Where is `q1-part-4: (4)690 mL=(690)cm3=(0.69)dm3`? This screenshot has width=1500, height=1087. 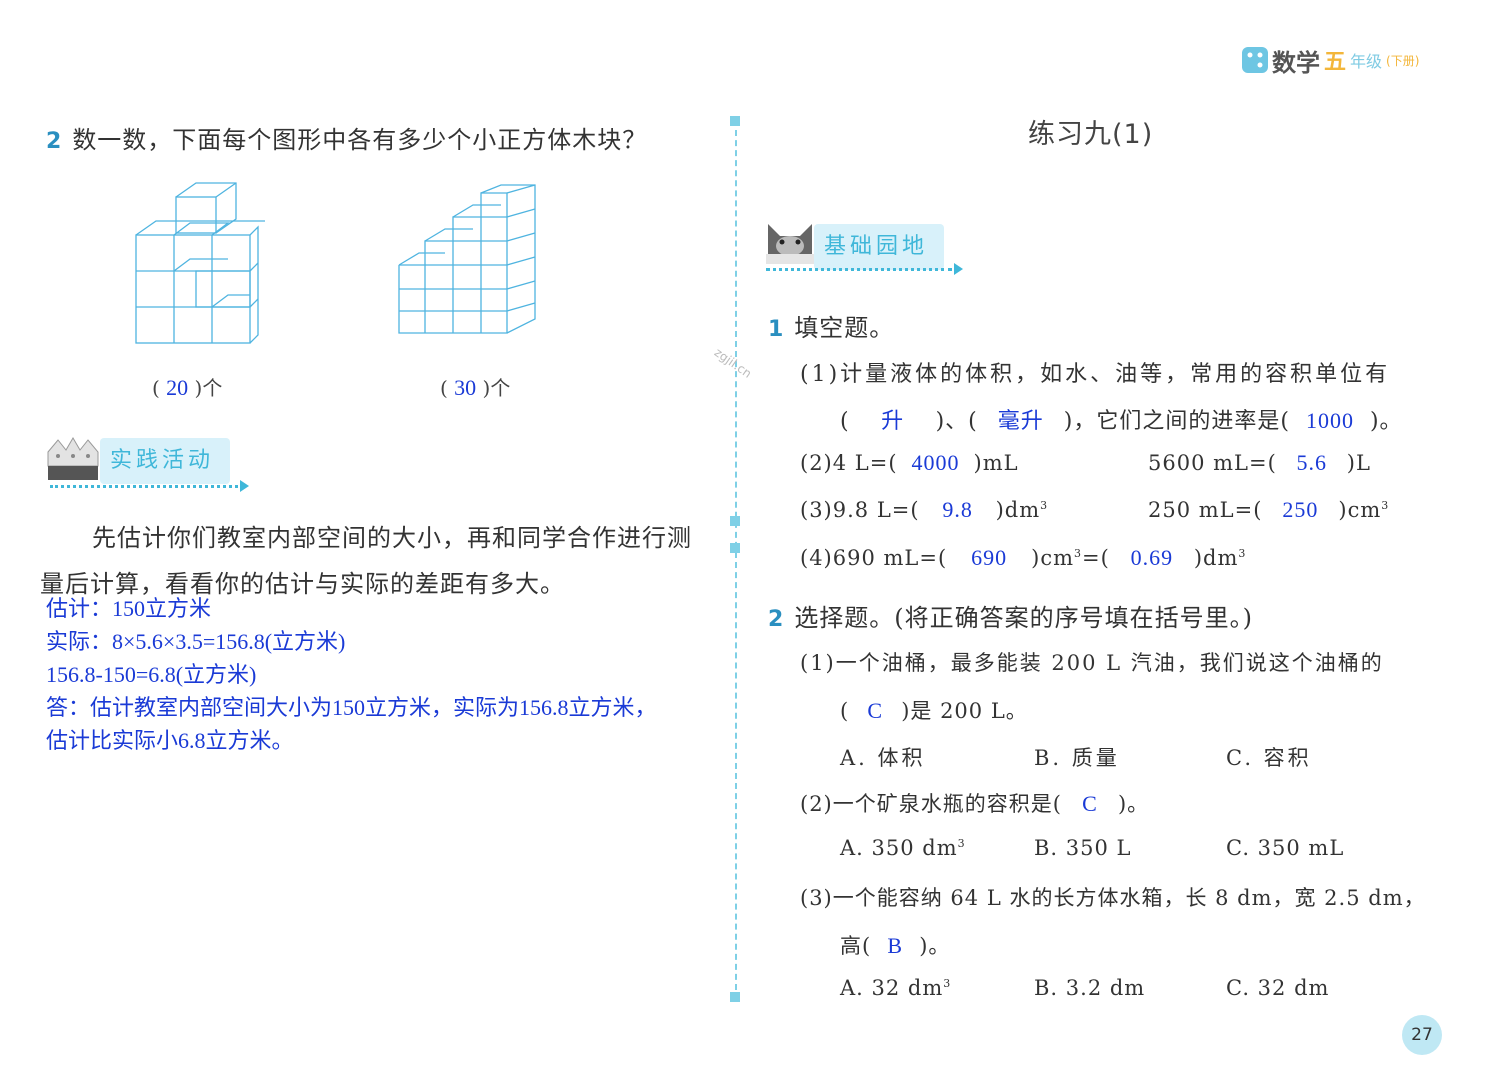
q1-part-4: (4)690 mL=(690)cm3=(0.69)dm3 is located at coordinates (1023, 558).